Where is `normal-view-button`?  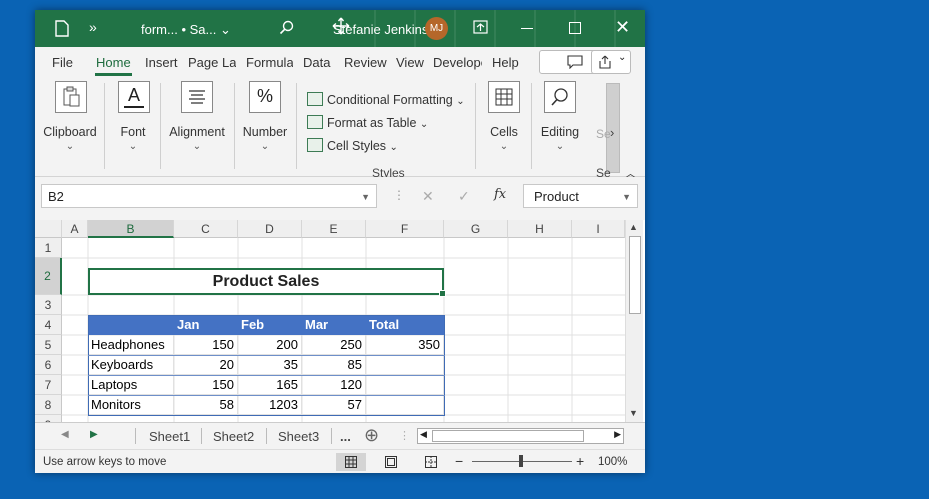
normal-view-button is located at coordinates (351, 462).